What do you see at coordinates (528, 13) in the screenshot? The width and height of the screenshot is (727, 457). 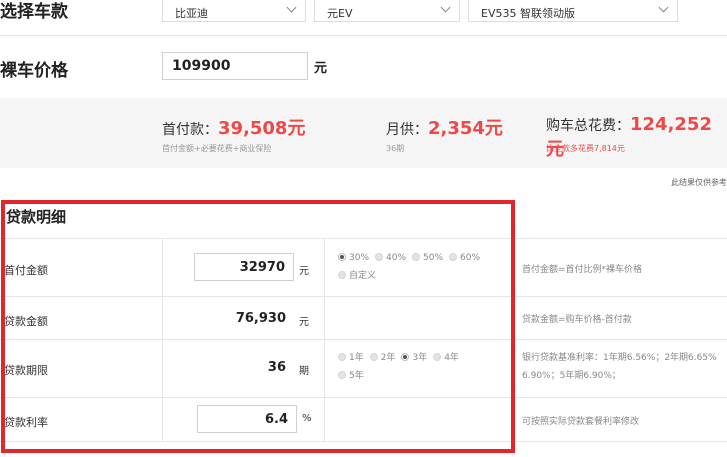 I see `model-select-value: EV535 智联领动版` at bounding box center [528, 13].